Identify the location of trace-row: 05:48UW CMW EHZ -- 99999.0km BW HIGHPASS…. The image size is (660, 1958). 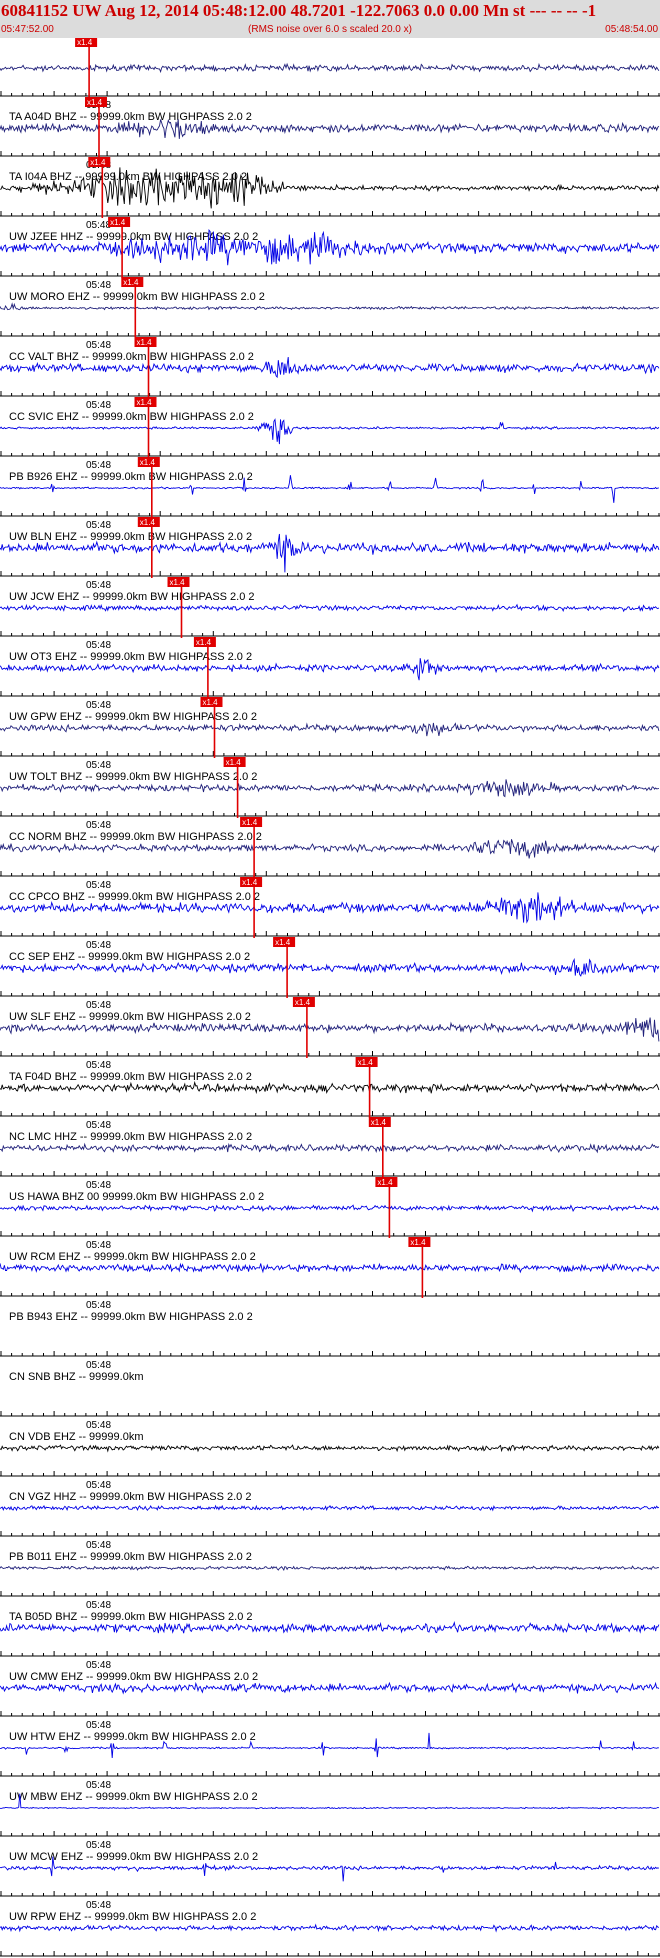
(330, 1652).